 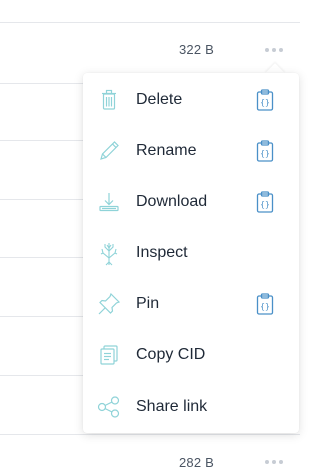 What do you see at coordinates (191, 304) in the screenshot?
I see `menu-item-pin: Pin {}` at bounding box center [191, 304].